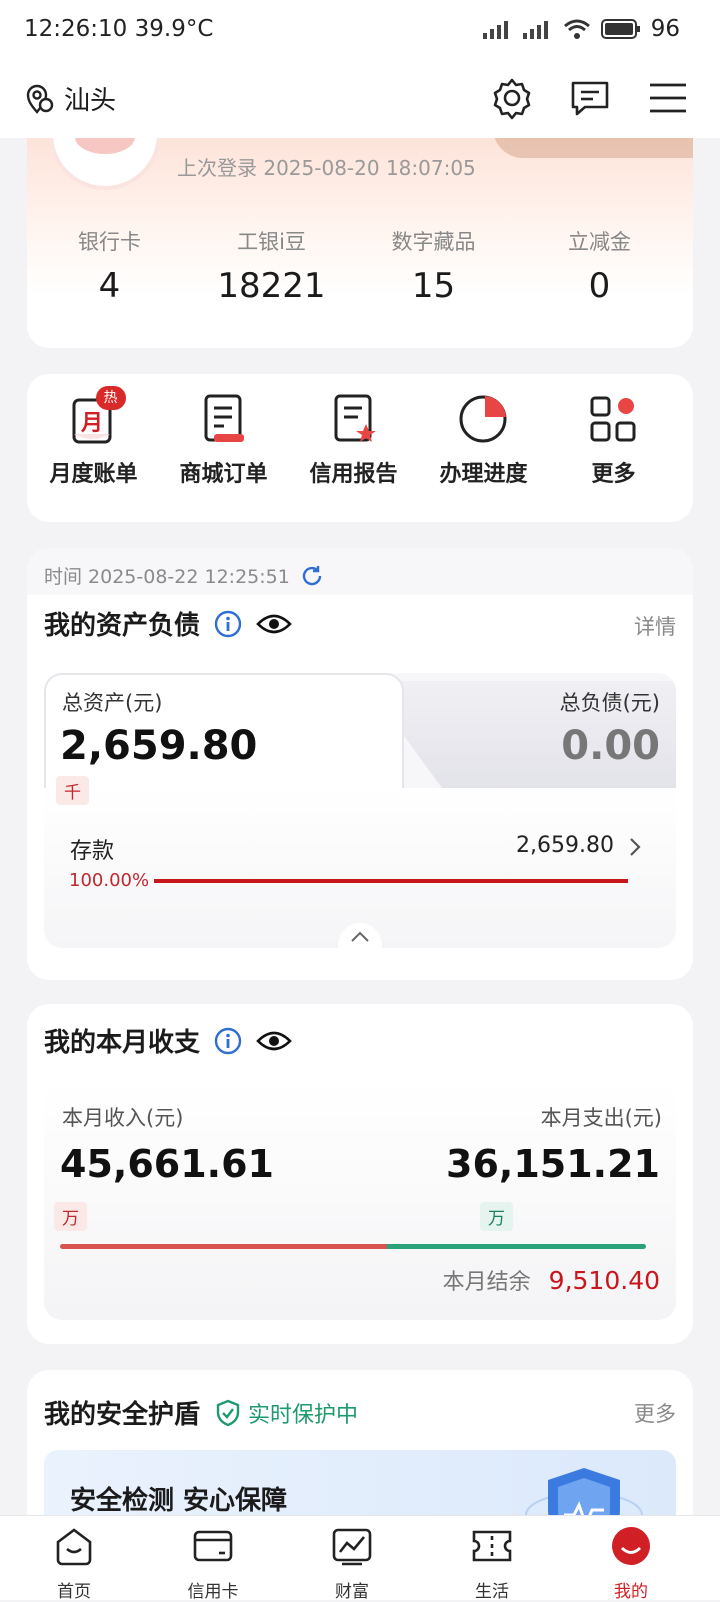 This screenshot has width=720, height=1602. Describe the element at coordinates (213, 1563) in the screenshot. I see `nav-credit-card: 信用卡` at that location.